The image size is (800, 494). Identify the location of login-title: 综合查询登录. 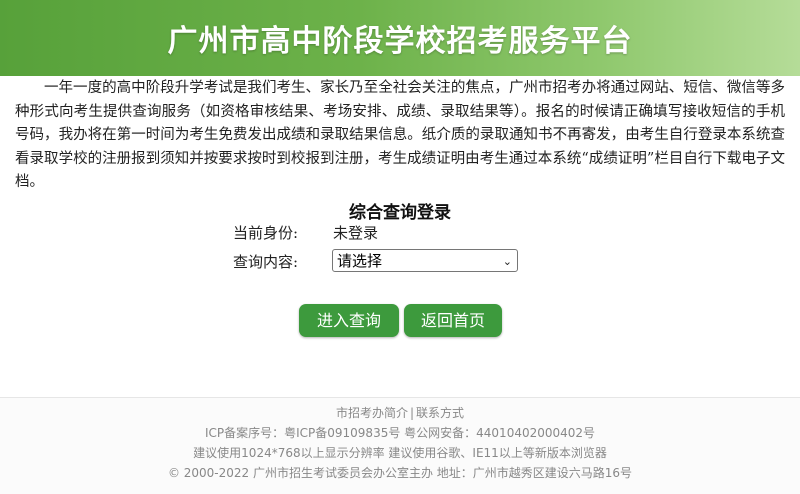
(400, 212).